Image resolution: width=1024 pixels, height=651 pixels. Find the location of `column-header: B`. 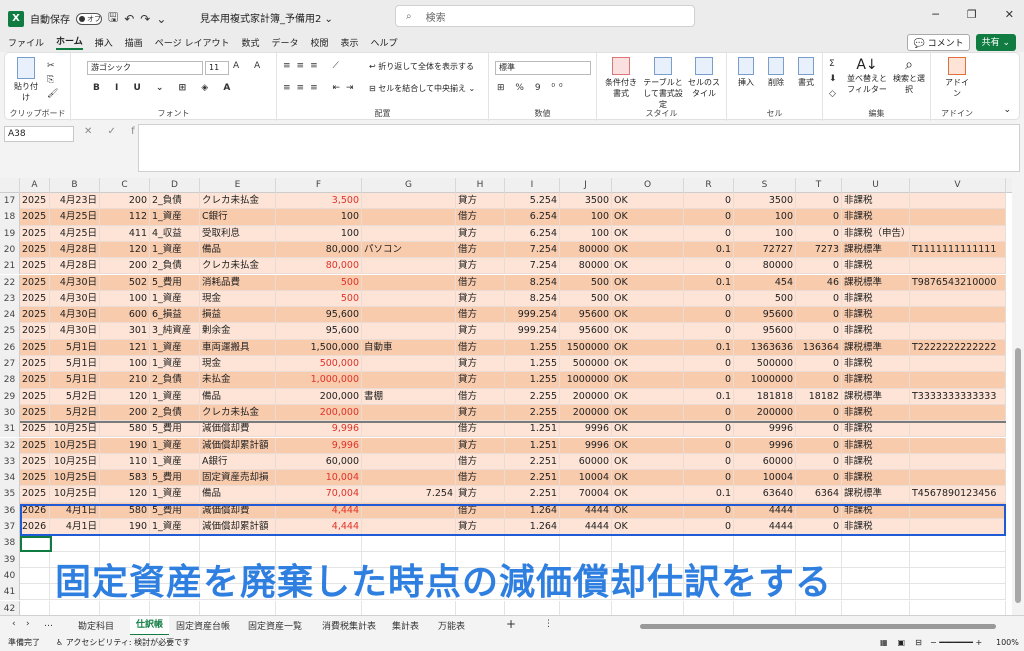

column-header: B is located at coordinates (75, 185).